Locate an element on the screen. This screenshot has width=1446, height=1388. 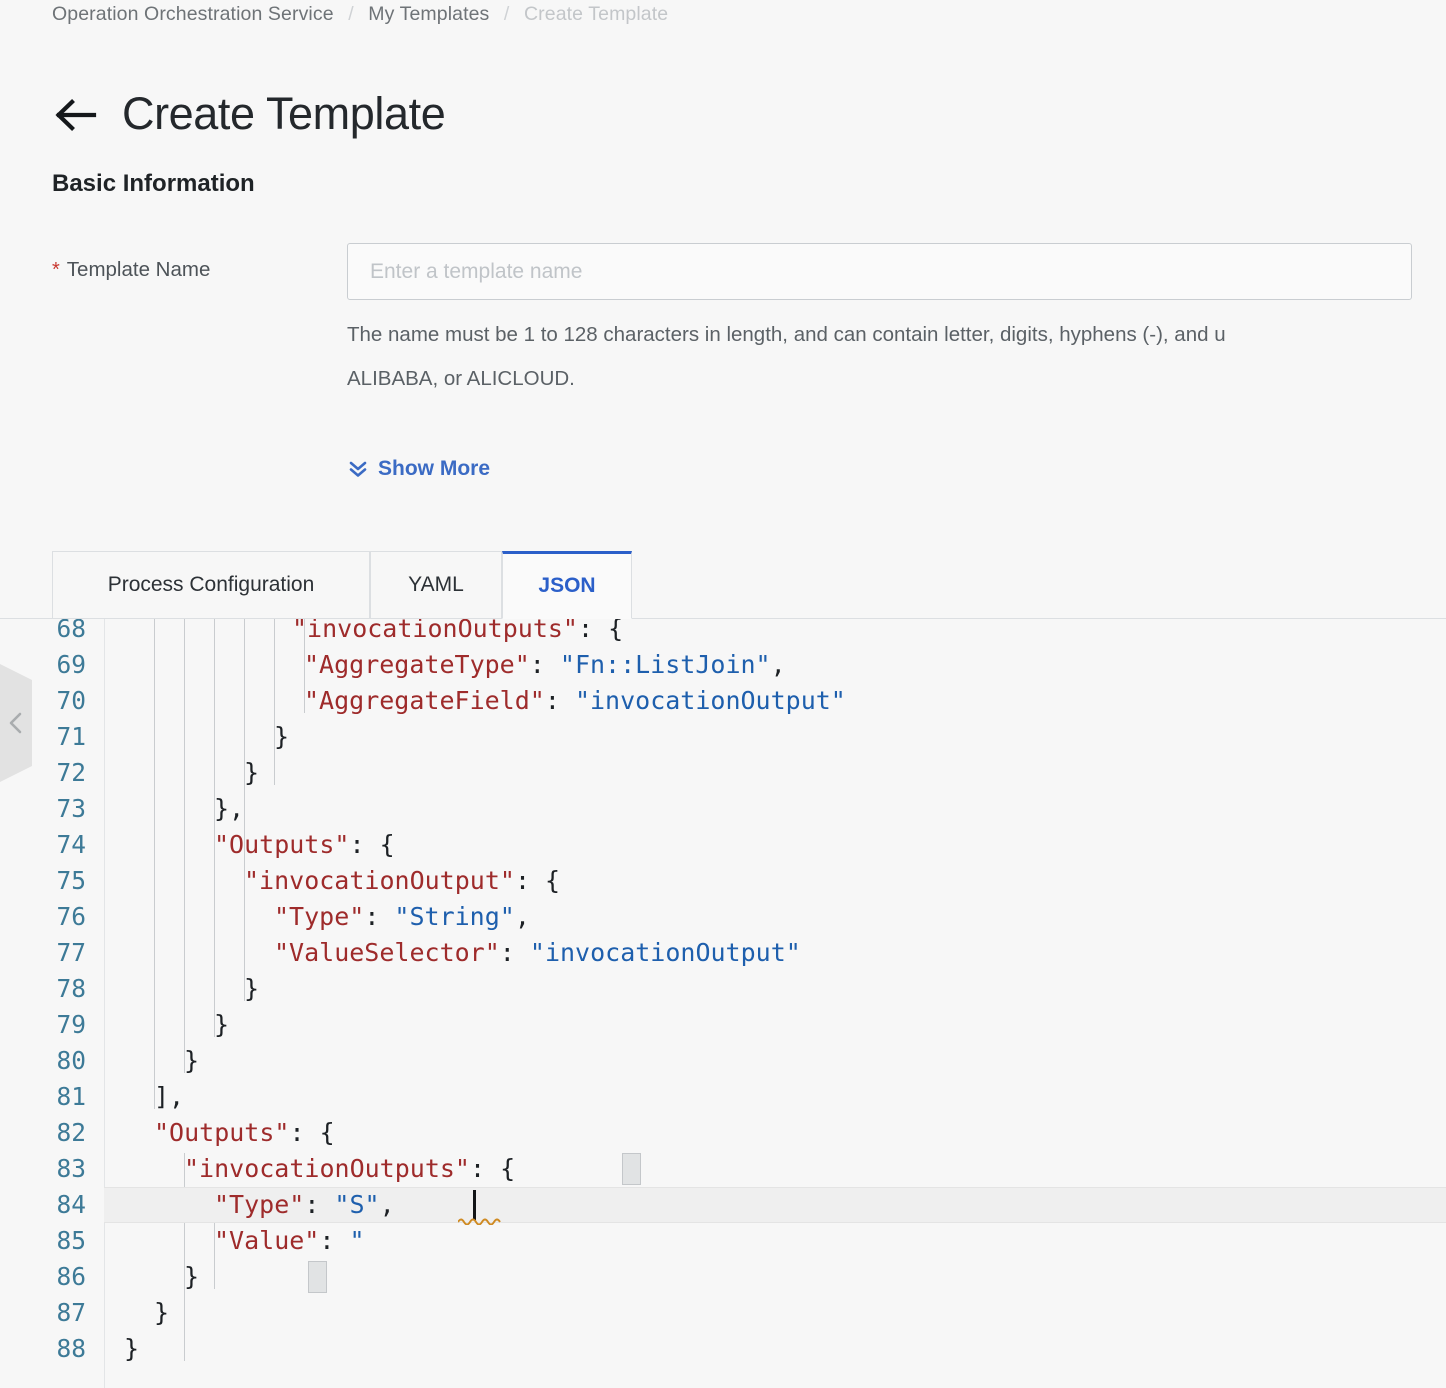
breadcrumb-item-service: Operation Orchestration Service is located at coordinates (193, 14).